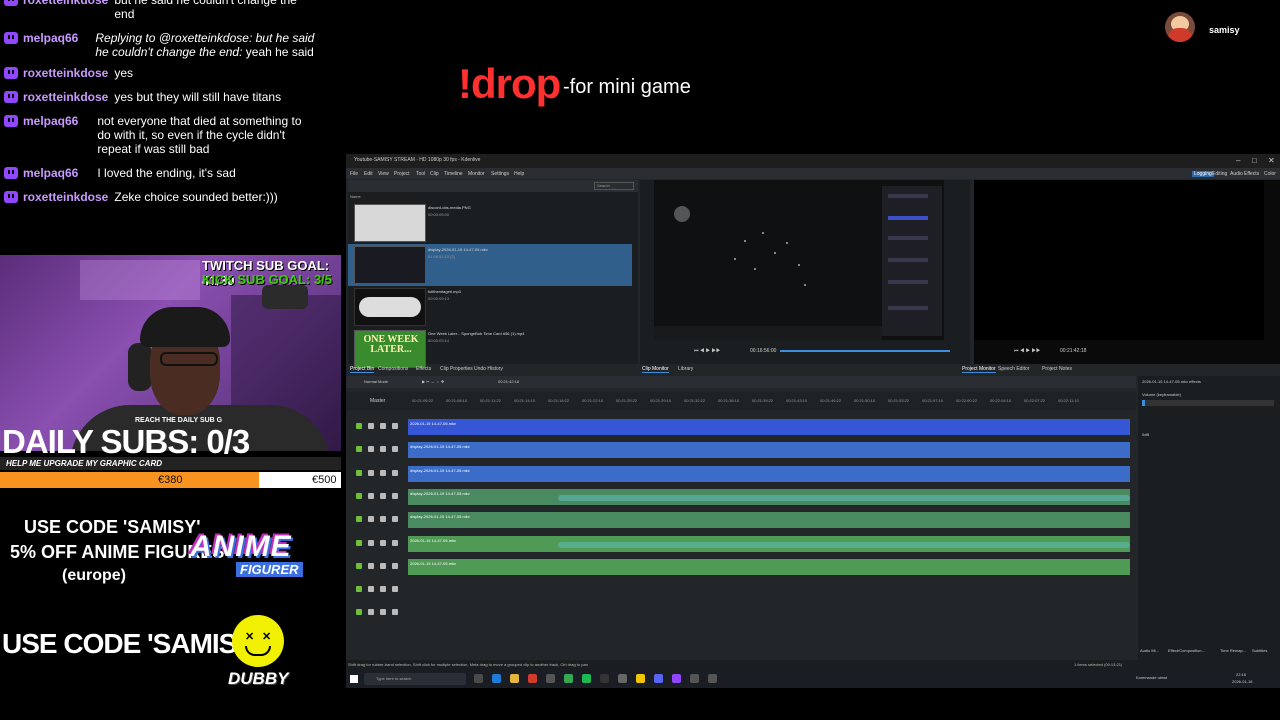  What do you see at coordinates (614, 186) in the screenshot?
I see `bin-search-input: Search` at bounding box center [614, 186].